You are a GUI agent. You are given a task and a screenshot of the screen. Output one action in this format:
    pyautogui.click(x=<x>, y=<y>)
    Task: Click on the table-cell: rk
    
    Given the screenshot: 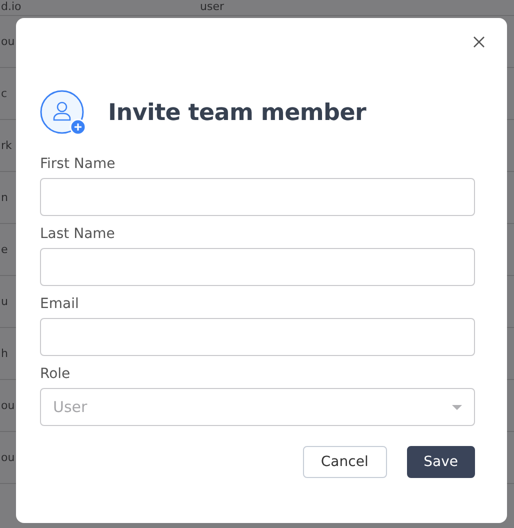 What is the action you would take?
    pyautogui.click(x=6, y=145)
    